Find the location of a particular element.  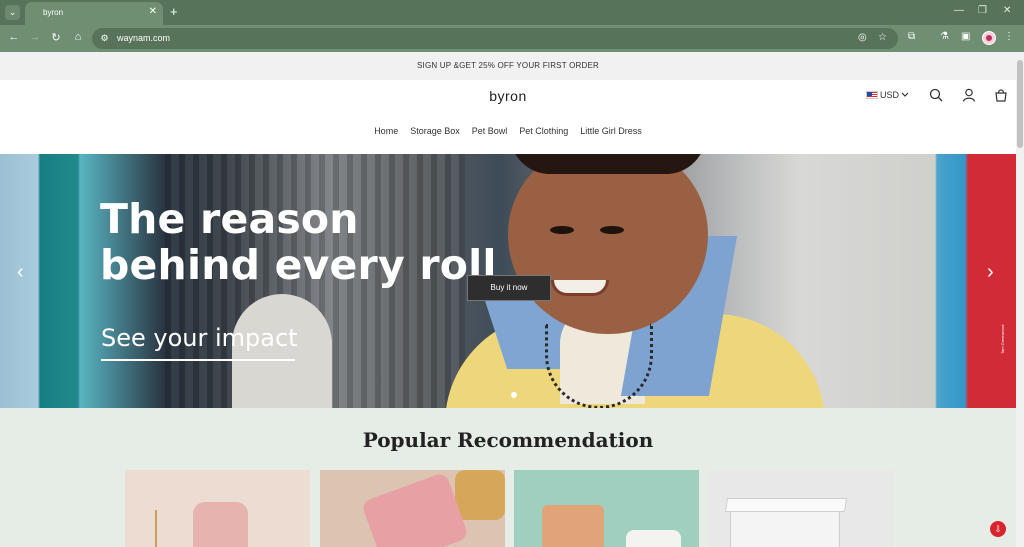

close-tab-icon: ✕ is located at coordinates (153, 11).